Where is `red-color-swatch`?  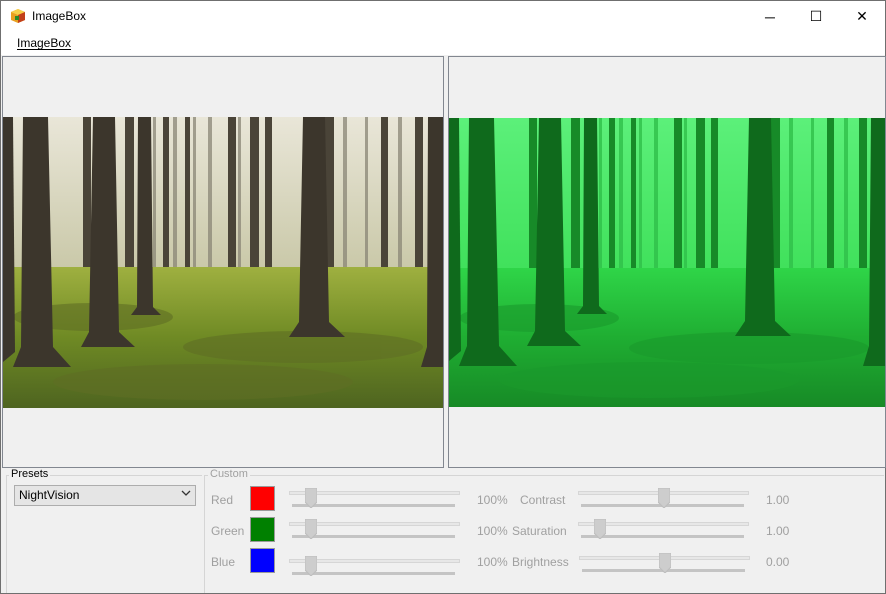
red-color-swatch is located at coordinates (262, 498).